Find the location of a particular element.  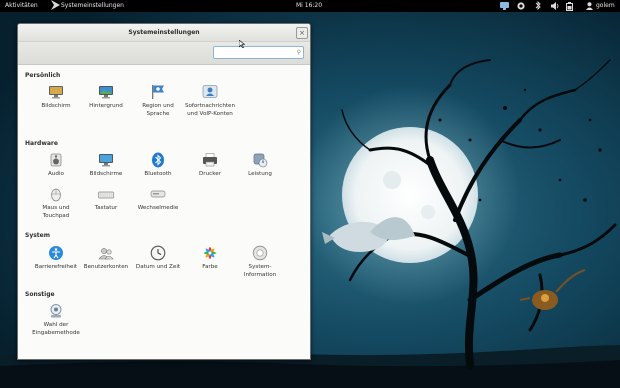

settings-item-label: Sofortnachrichten und VoIP-Konten is located at coordinates (210, 110).